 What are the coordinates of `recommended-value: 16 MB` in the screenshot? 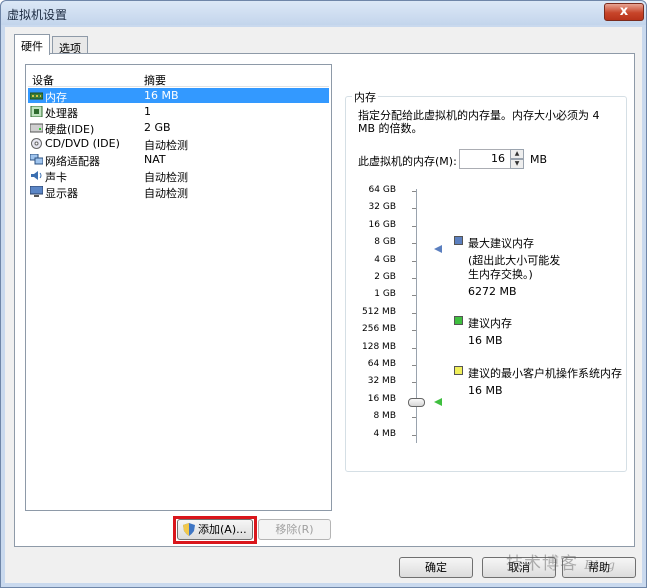 It's located at (485, 340).